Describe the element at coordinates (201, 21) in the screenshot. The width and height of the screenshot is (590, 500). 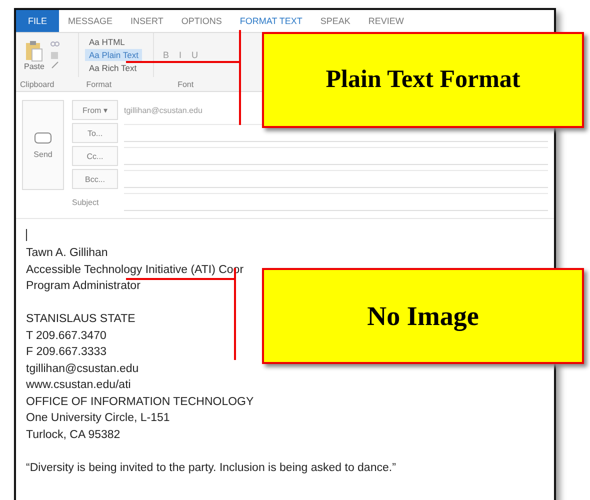
I see `ribbon-tab: OPTIONS` at that location.